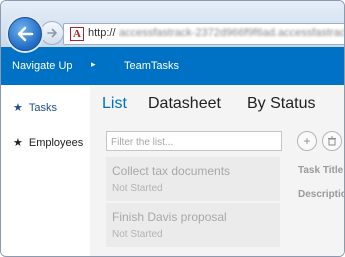  I want to click on nav-item-label: Tasks, so click(42, 107).